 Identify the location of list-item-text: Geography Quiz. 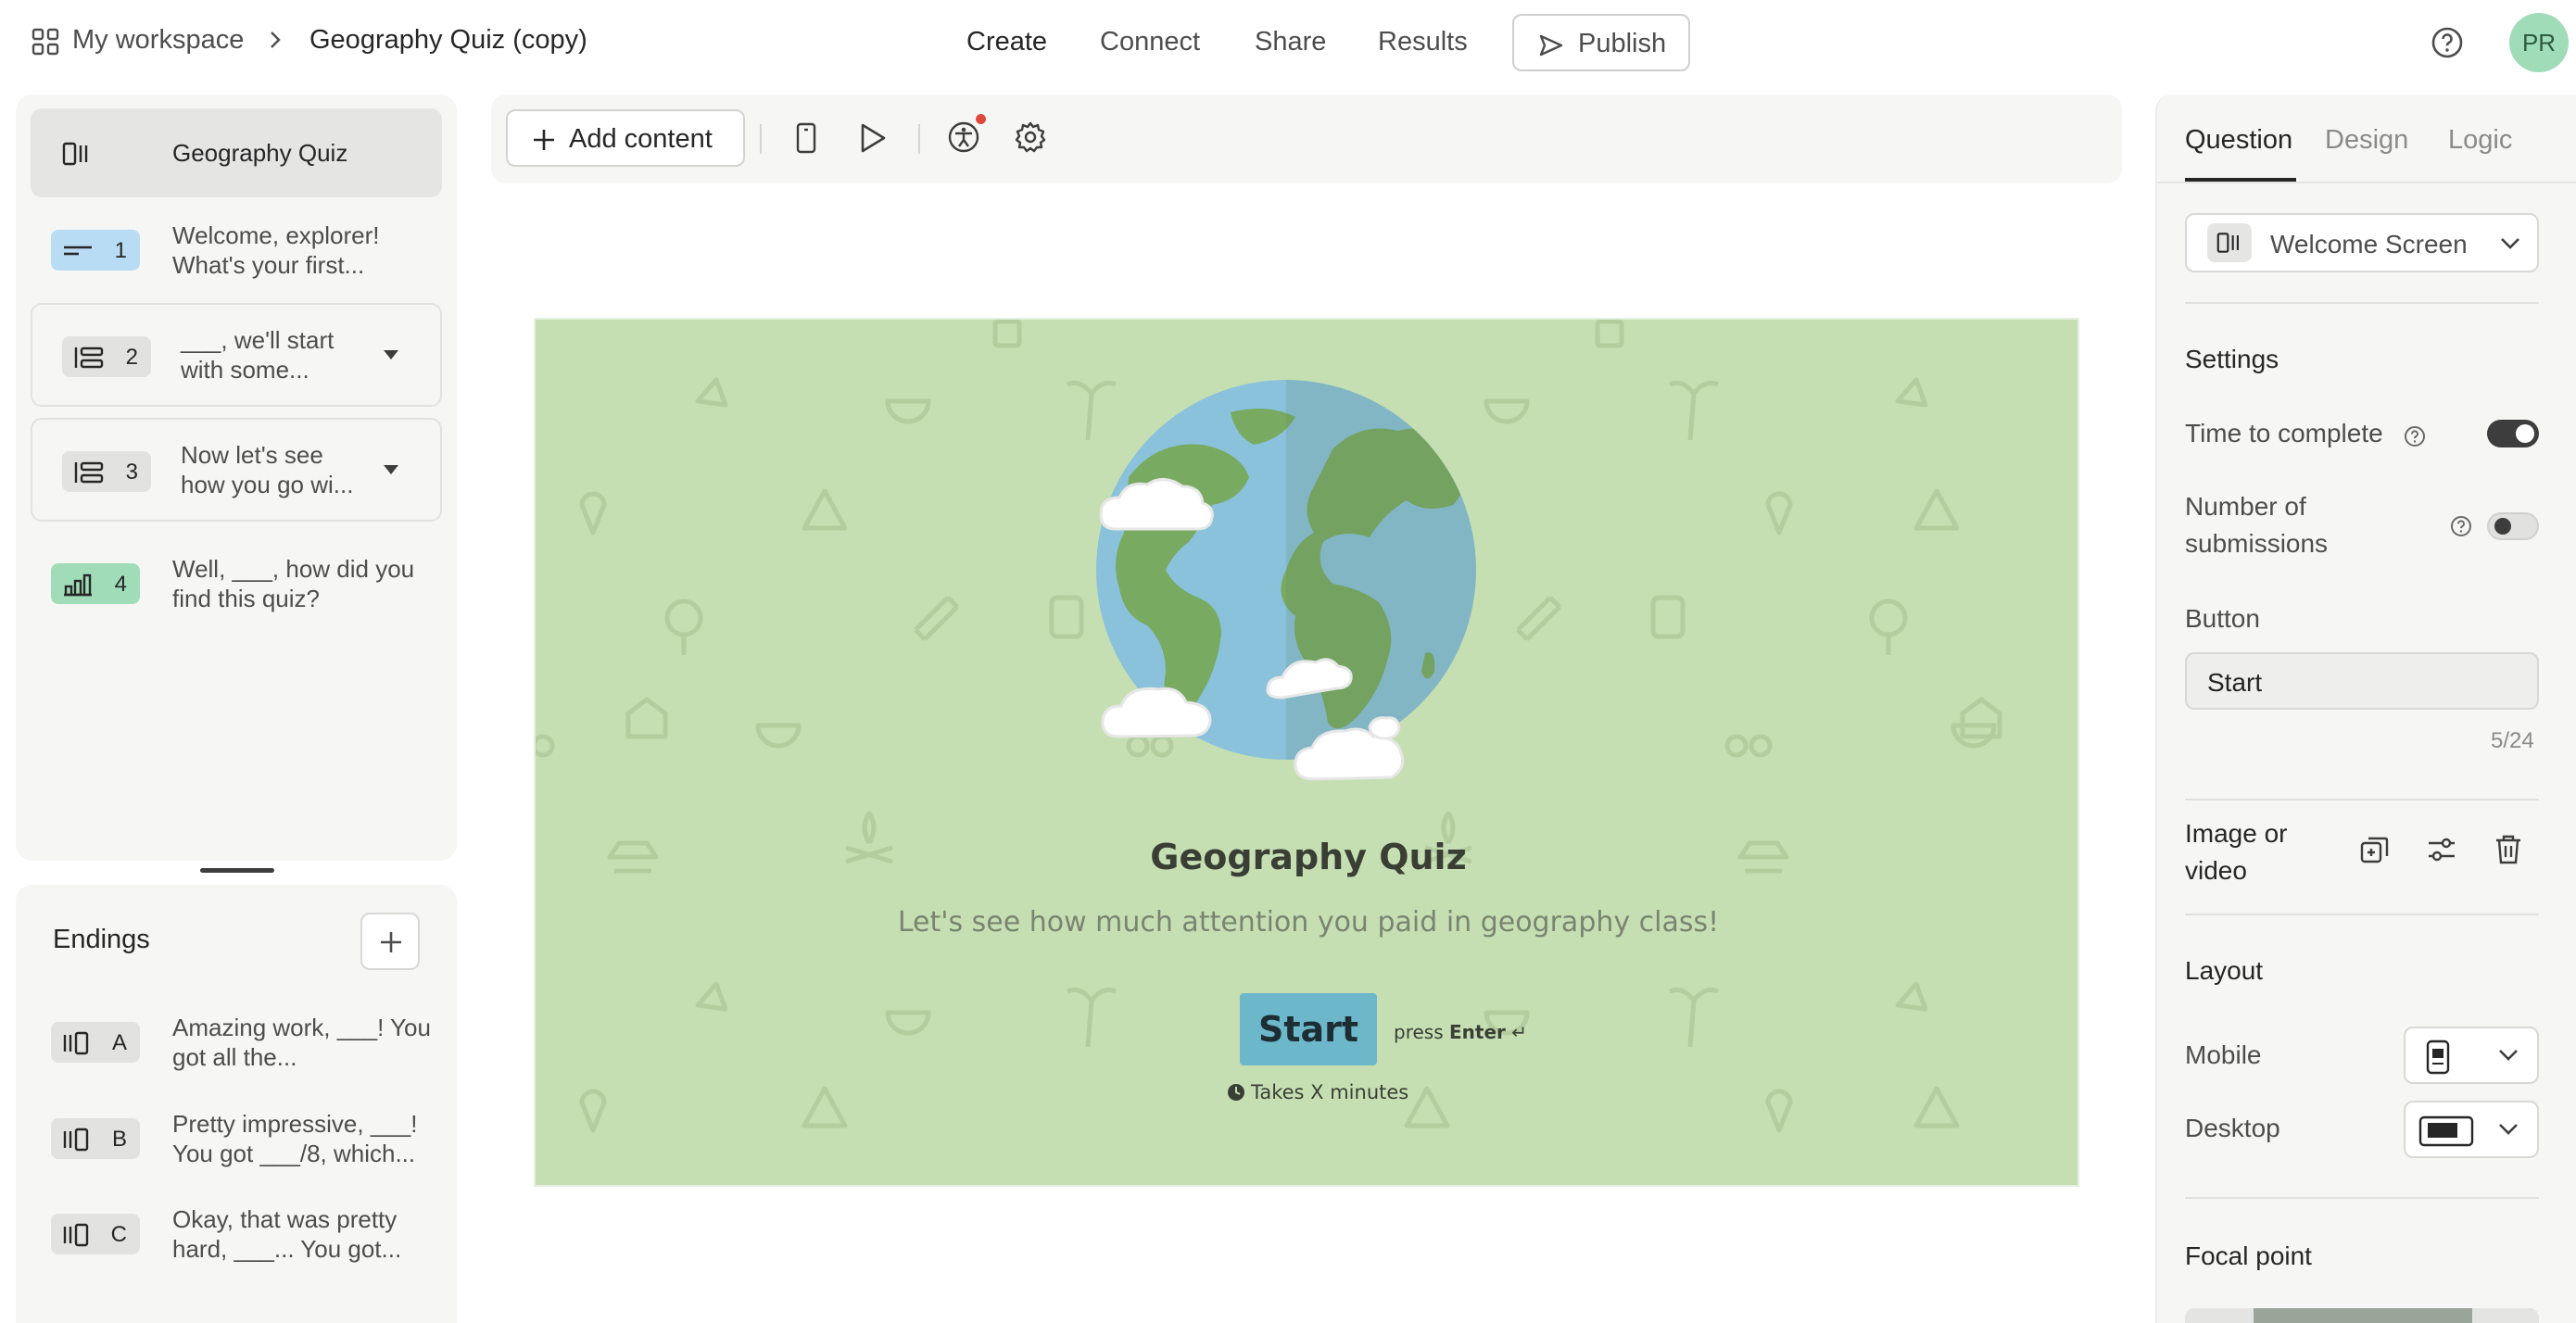
(260, 153).